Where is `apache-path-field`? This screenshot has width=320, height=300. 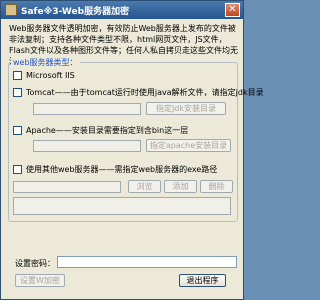 apache-path-field is located at coordinates (87, 146).